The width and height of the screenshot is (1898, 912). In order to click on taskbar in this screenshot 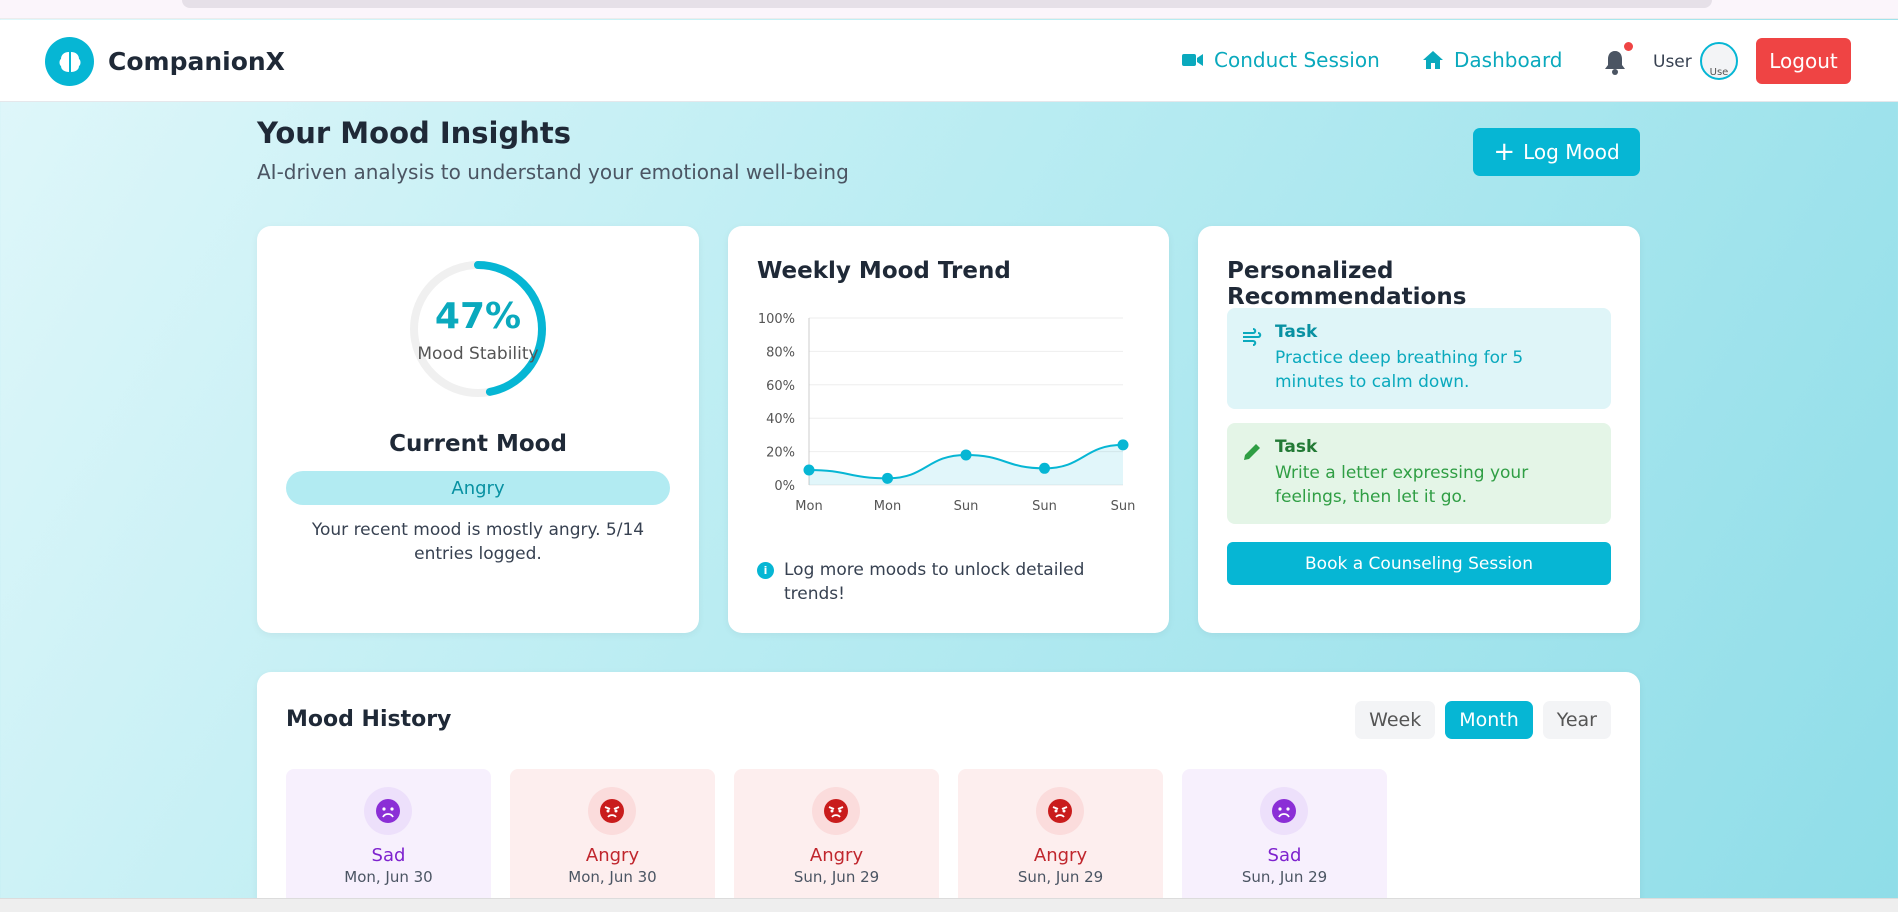, I will do `click(949, 905)`.